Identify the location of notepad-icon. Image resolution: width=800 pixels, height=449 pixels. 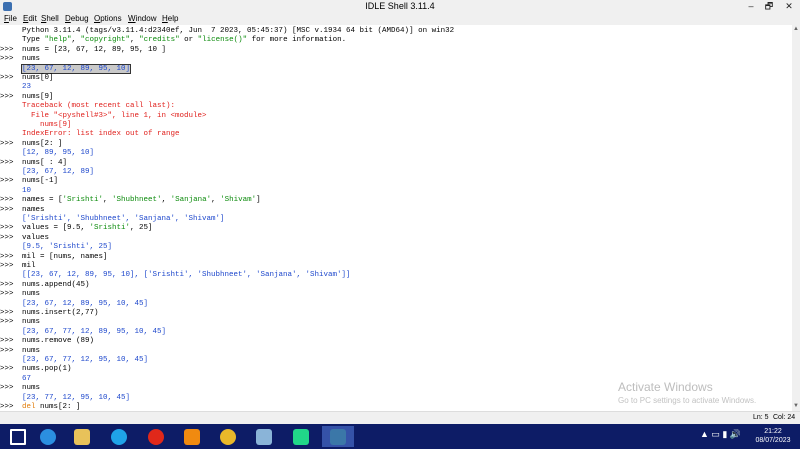
(264, 436).